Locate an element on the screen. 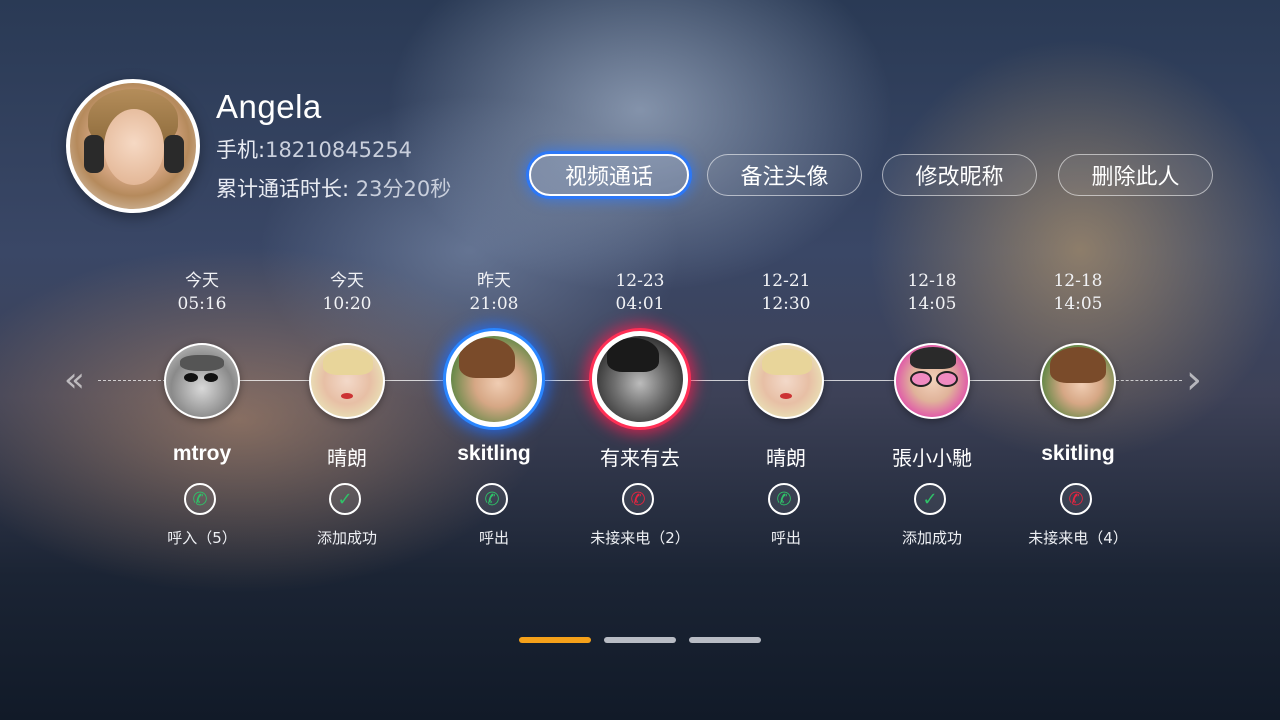 The height and width of the screenshot is (720, 1280). call-item: 昨天 21:08 skitling ✆ 呼出 is located at coordinates (494, 408).